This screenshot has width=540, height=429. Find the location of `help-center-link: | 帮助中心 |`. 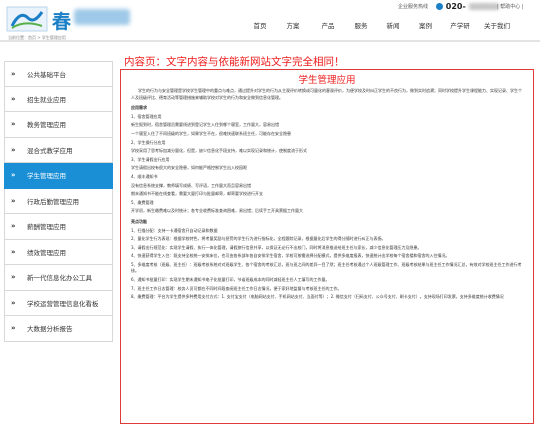

help-center-link: | 帮助中心 | is located at coordinates (510, 6).